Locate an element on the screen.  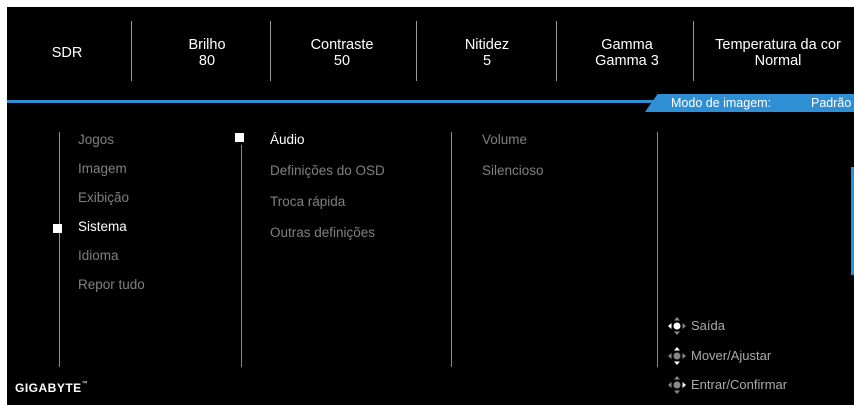
column-line-main is located at coordinates (59, 249).